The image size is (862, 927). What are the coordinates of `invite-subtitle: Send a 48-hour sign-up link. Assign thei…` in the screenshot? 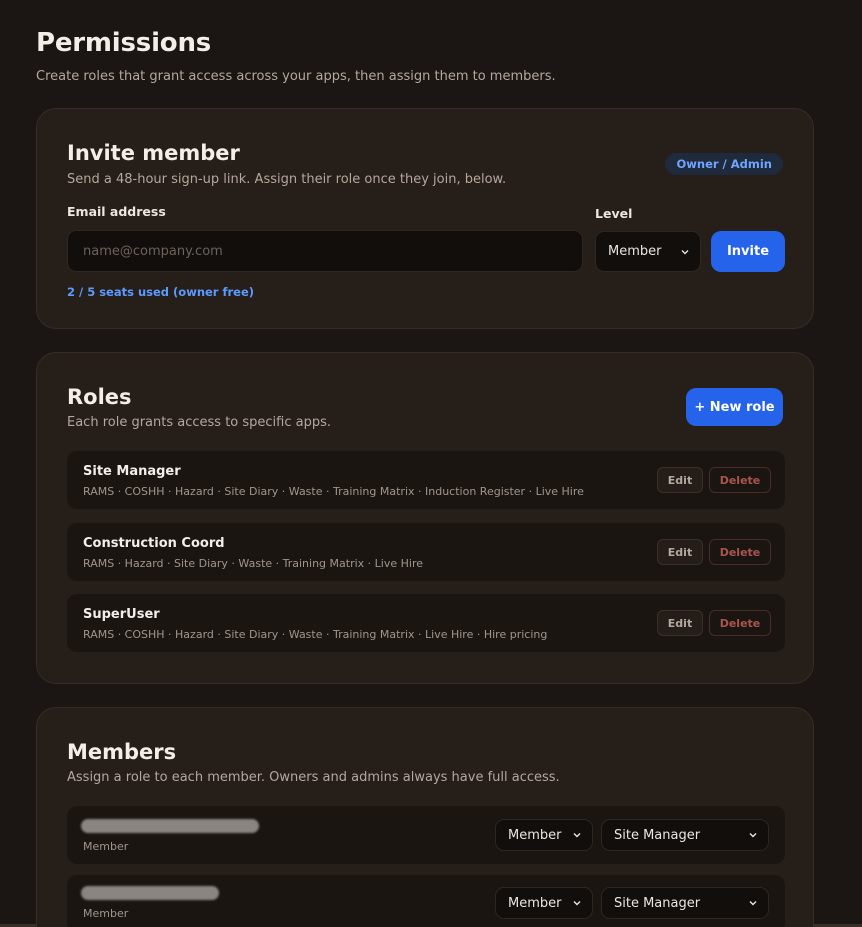 It's located at (287, 179).